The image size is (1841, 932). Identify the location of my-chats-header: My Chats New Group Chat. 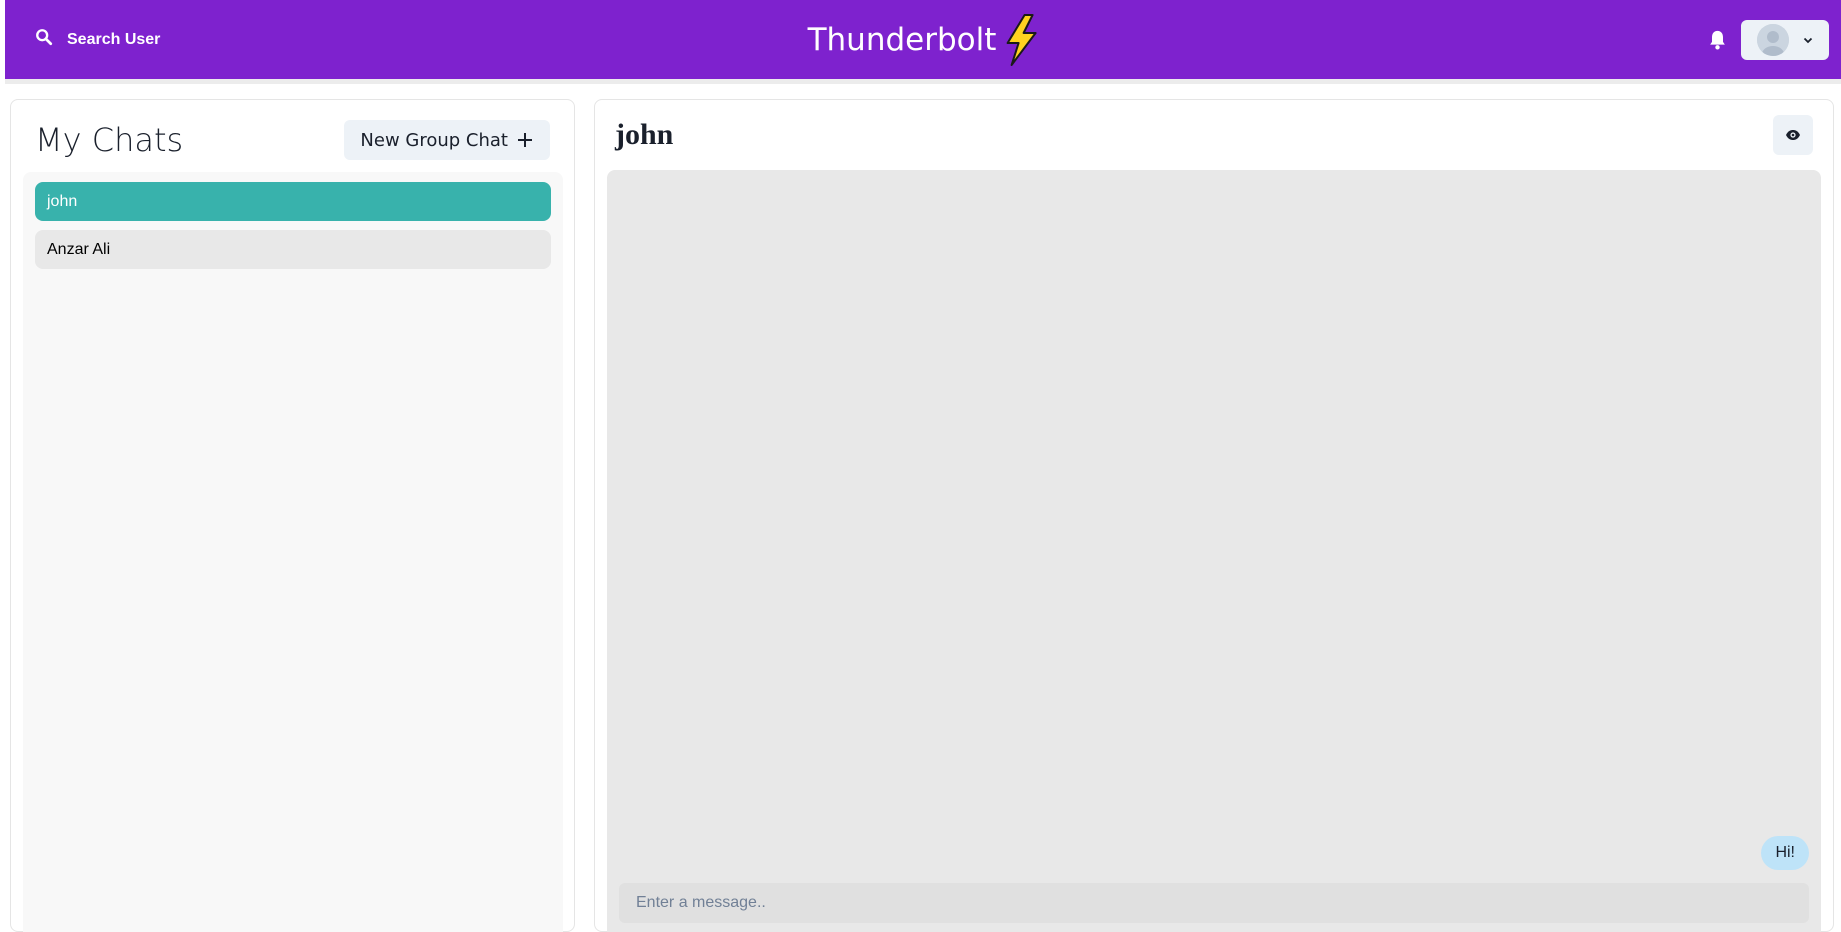
(292, 133).